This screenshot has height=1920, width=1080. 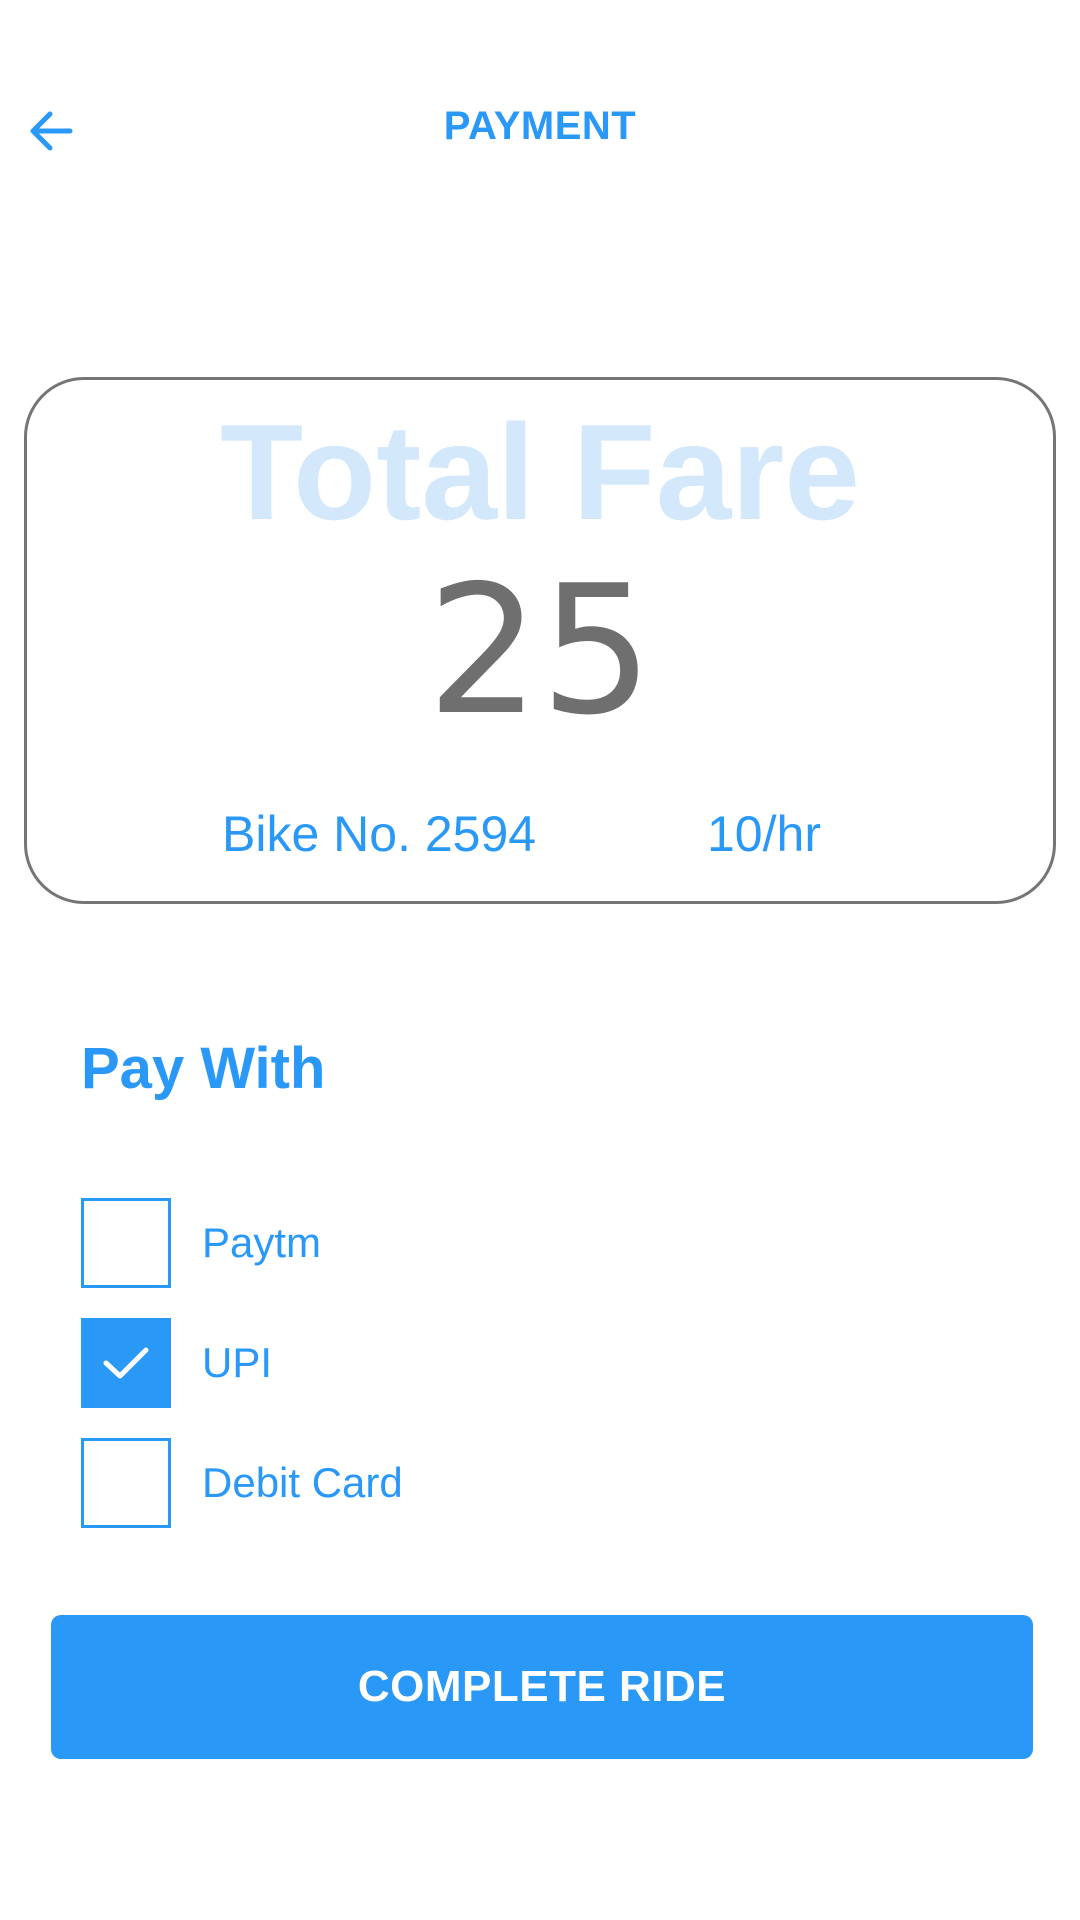 I want to click on page-title: PAYMENT, so click(x=540, y=126).